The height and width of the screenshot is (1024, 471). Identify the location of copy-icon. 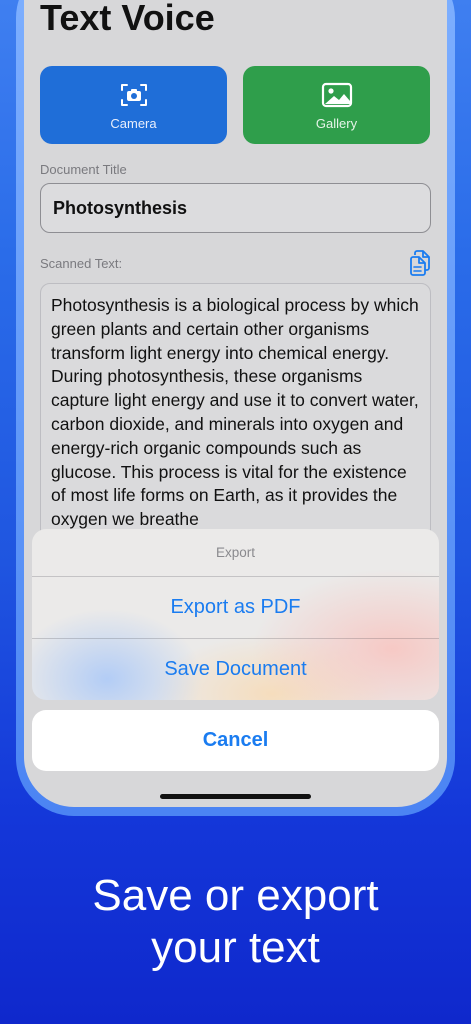
(420, 265).